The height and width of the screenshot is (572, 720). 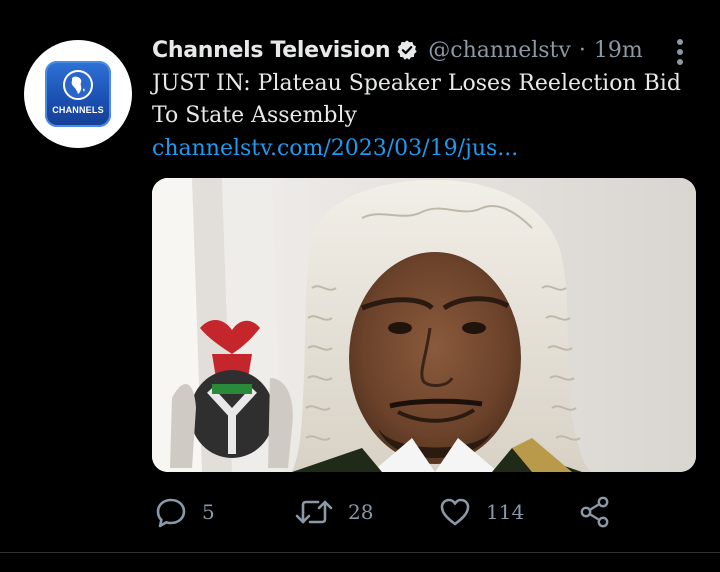 I want to click on channels-logo: CHANNELS, so click(x=78, y=94).